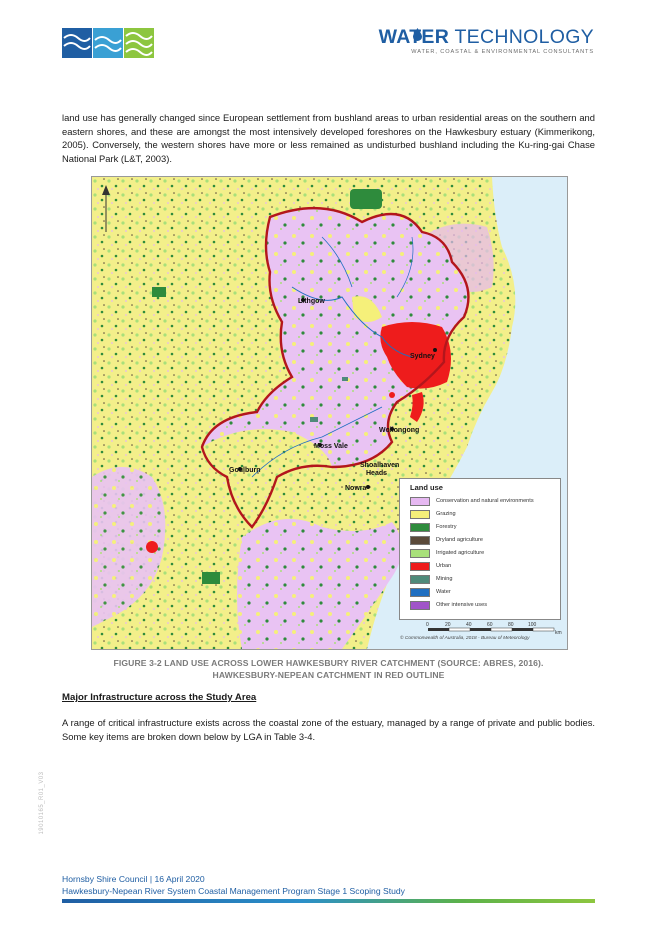 The image size is (656, 928). Describe the element at coordinates (469, 625) in the screenshot. I see `scale-tick: 40` at that location.